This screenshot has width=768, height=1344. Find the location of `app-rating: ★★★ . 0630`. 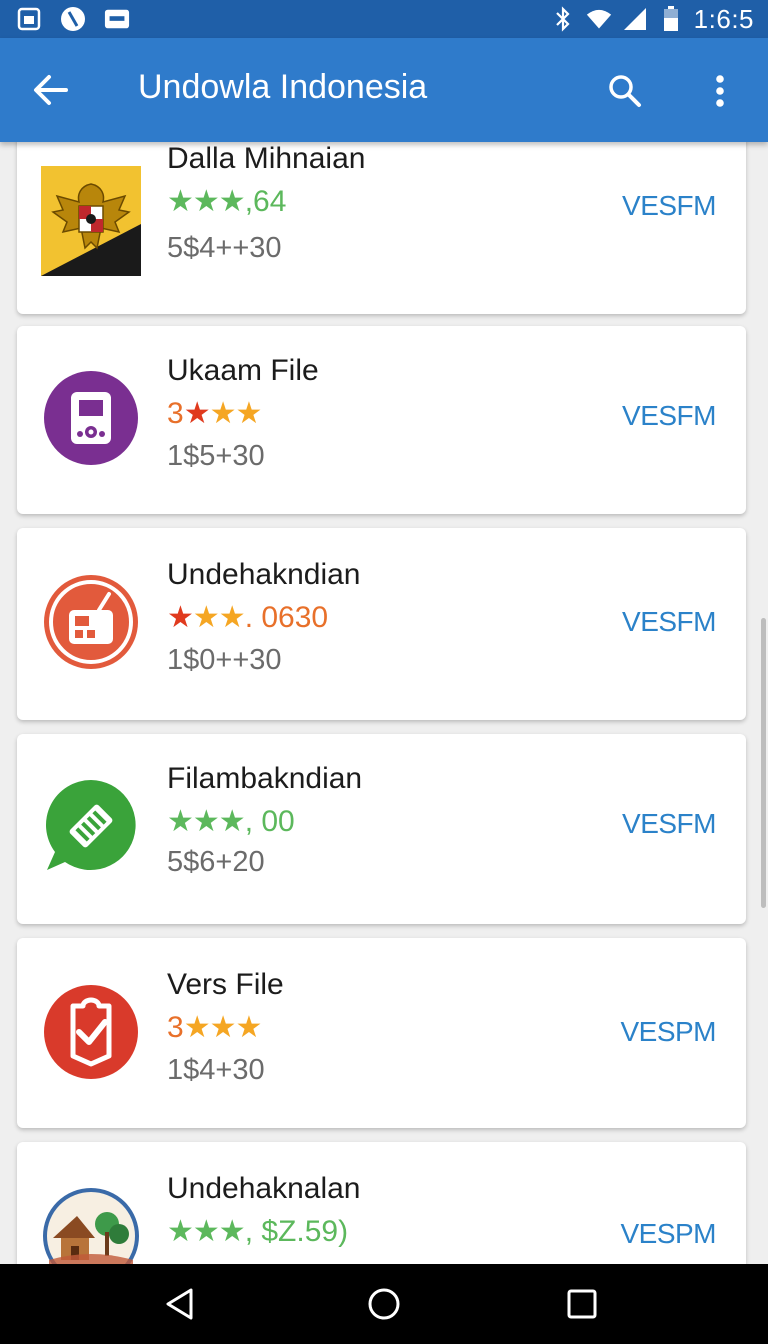

app-rating: ★★★ . 0630 is located at coordinates (247, 617).